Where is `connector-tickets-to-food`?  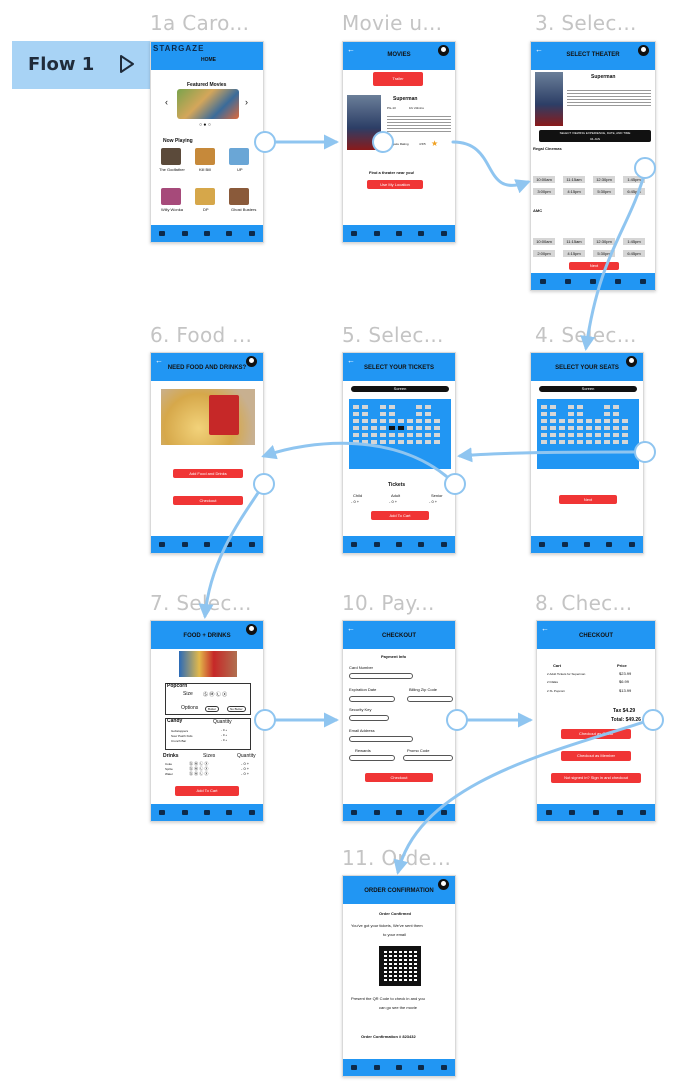
connector-tickets-to-food is located at coordinates (359, 463).